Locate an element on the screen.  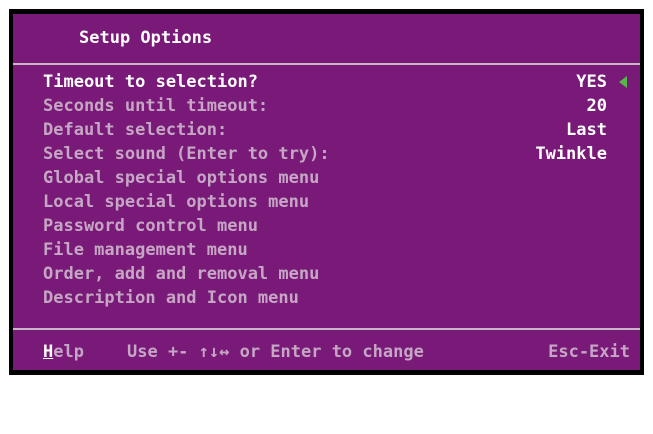
exit-key: Esc-Exit is located at coordinates (589, 352).